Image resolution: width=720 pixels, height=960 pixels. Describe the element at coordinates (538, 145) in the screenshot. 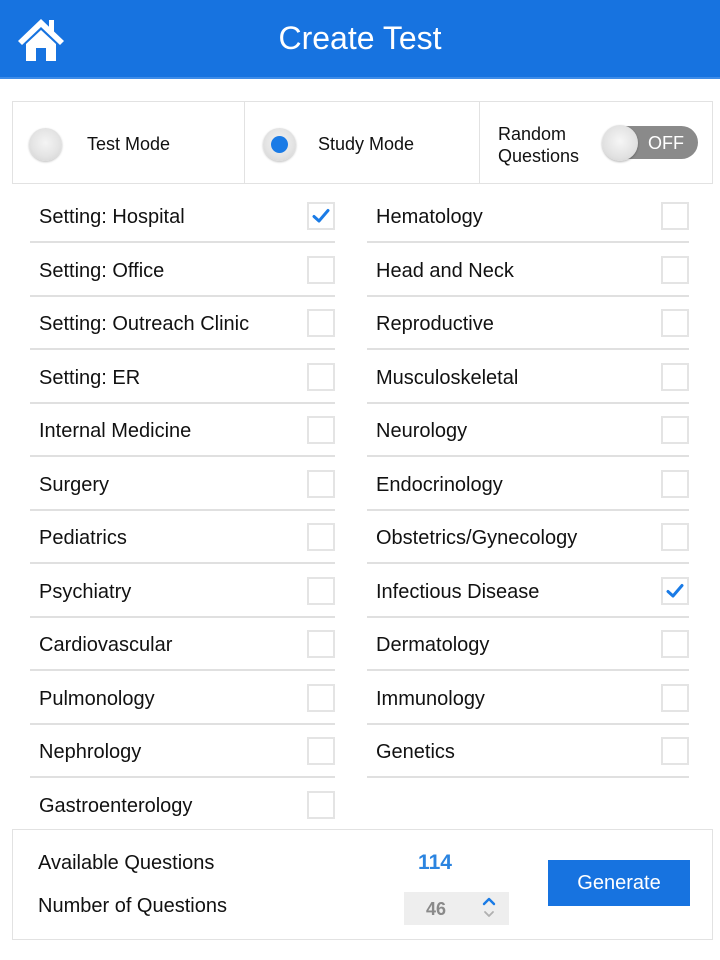

I see `random-questions-label: Random Questions` at that location.